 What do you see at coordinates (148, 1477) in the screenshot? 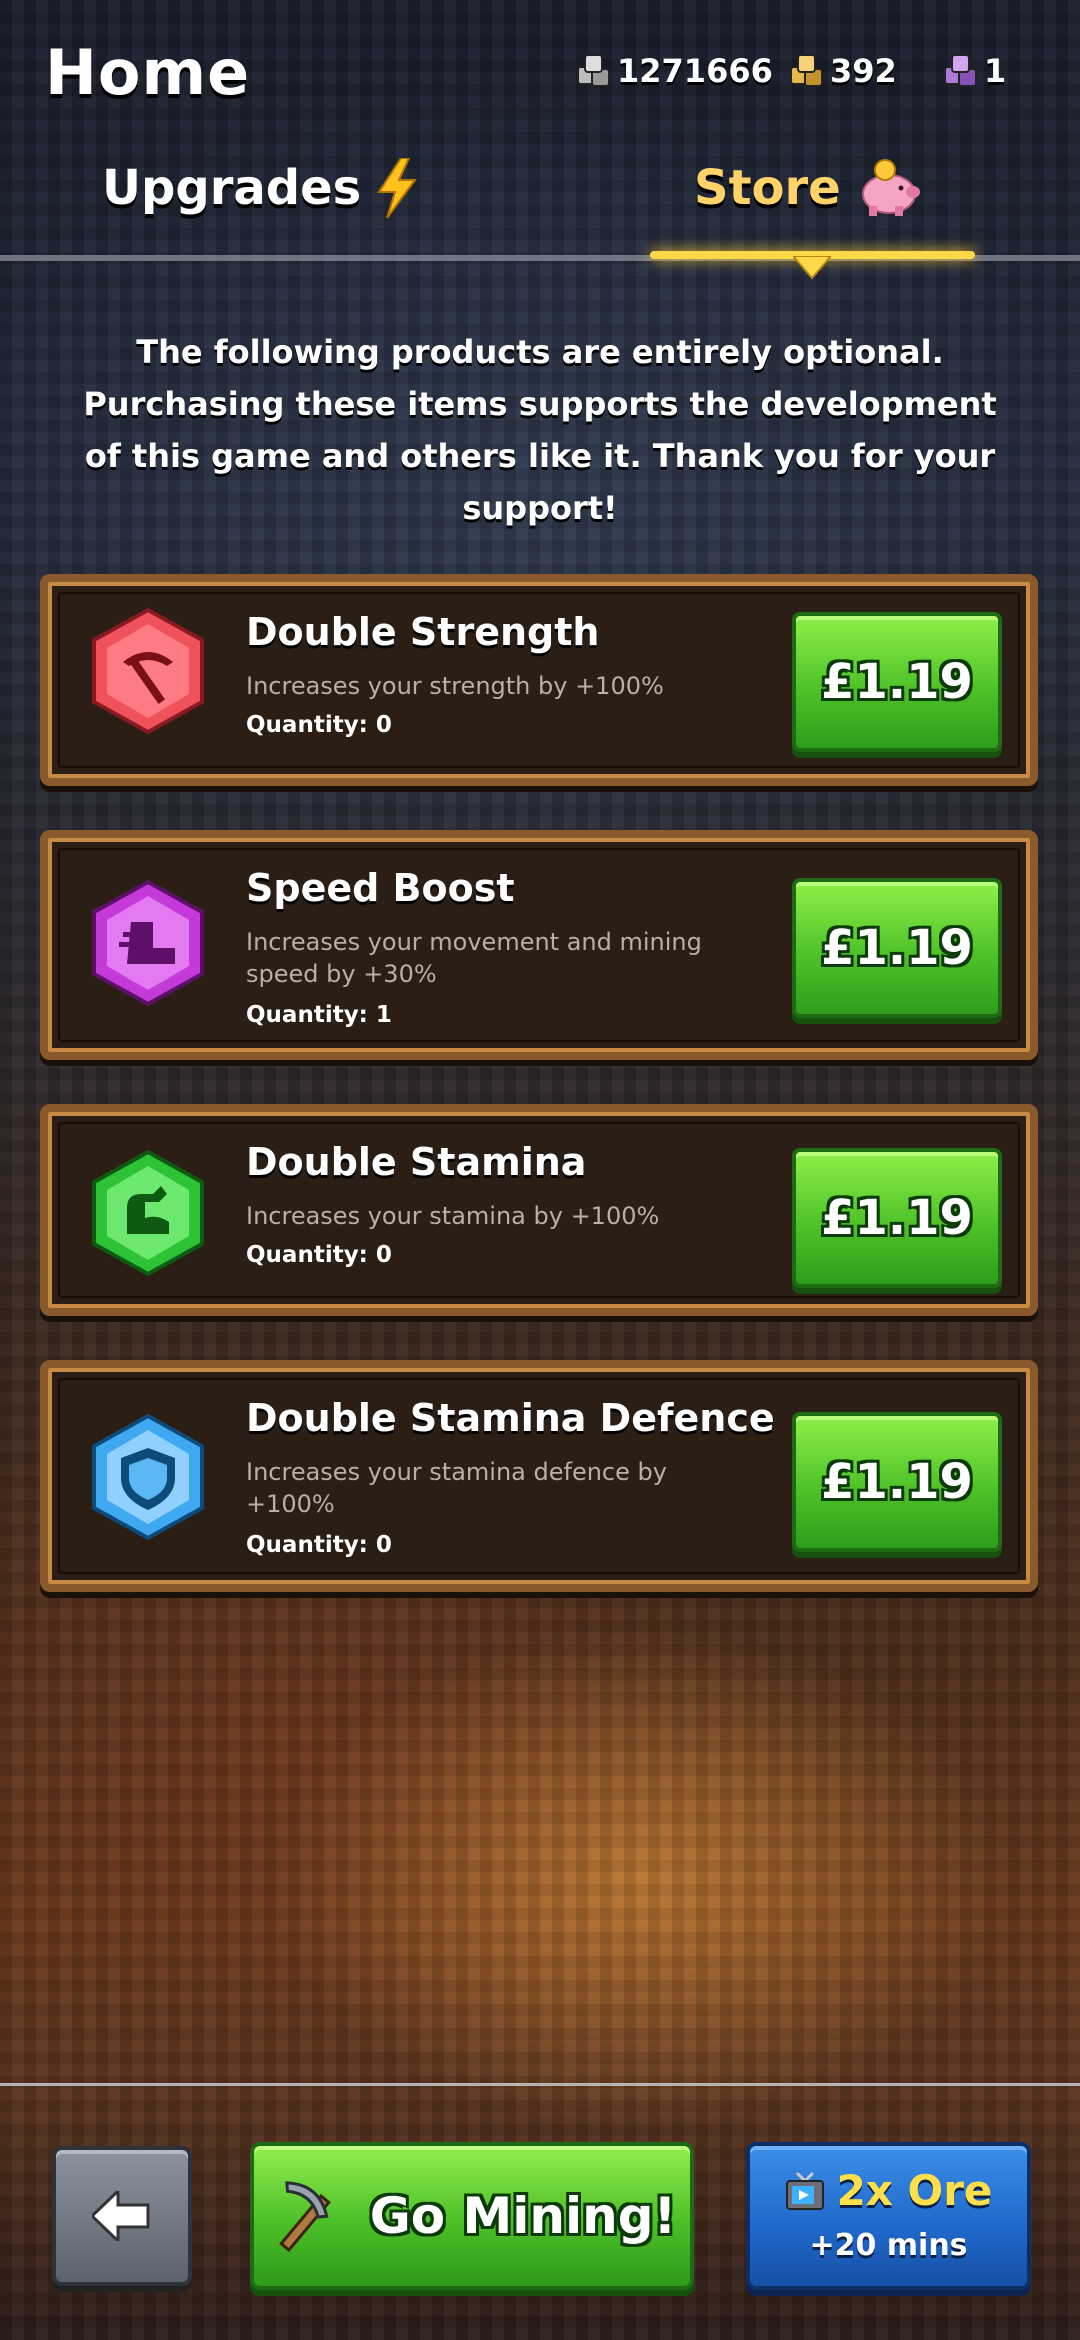
I see `shield-gem-icon` at bounding box center [148, 1477].